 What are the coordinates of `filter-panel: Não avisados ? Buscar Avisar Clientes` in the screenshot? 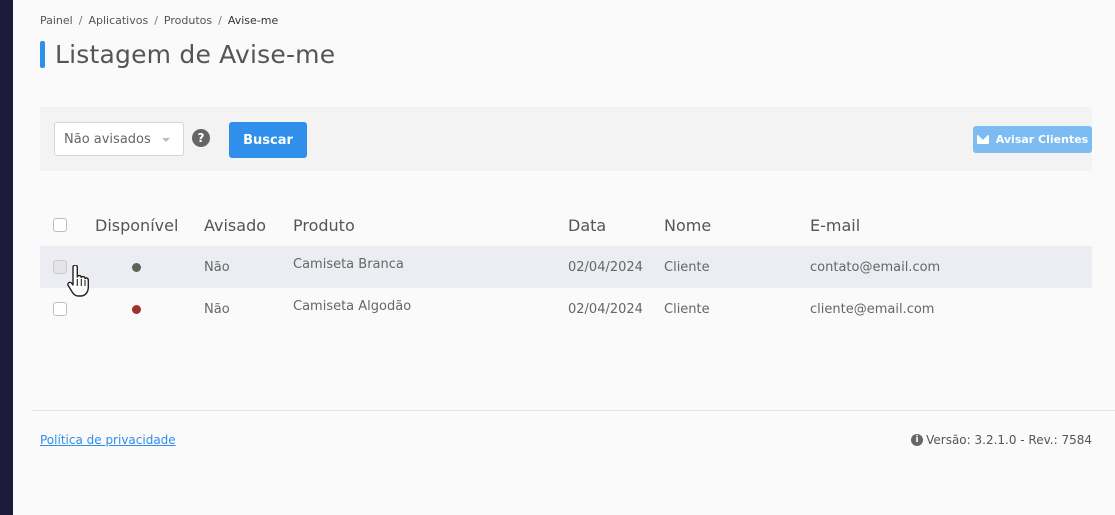 It's located at (566, 139).